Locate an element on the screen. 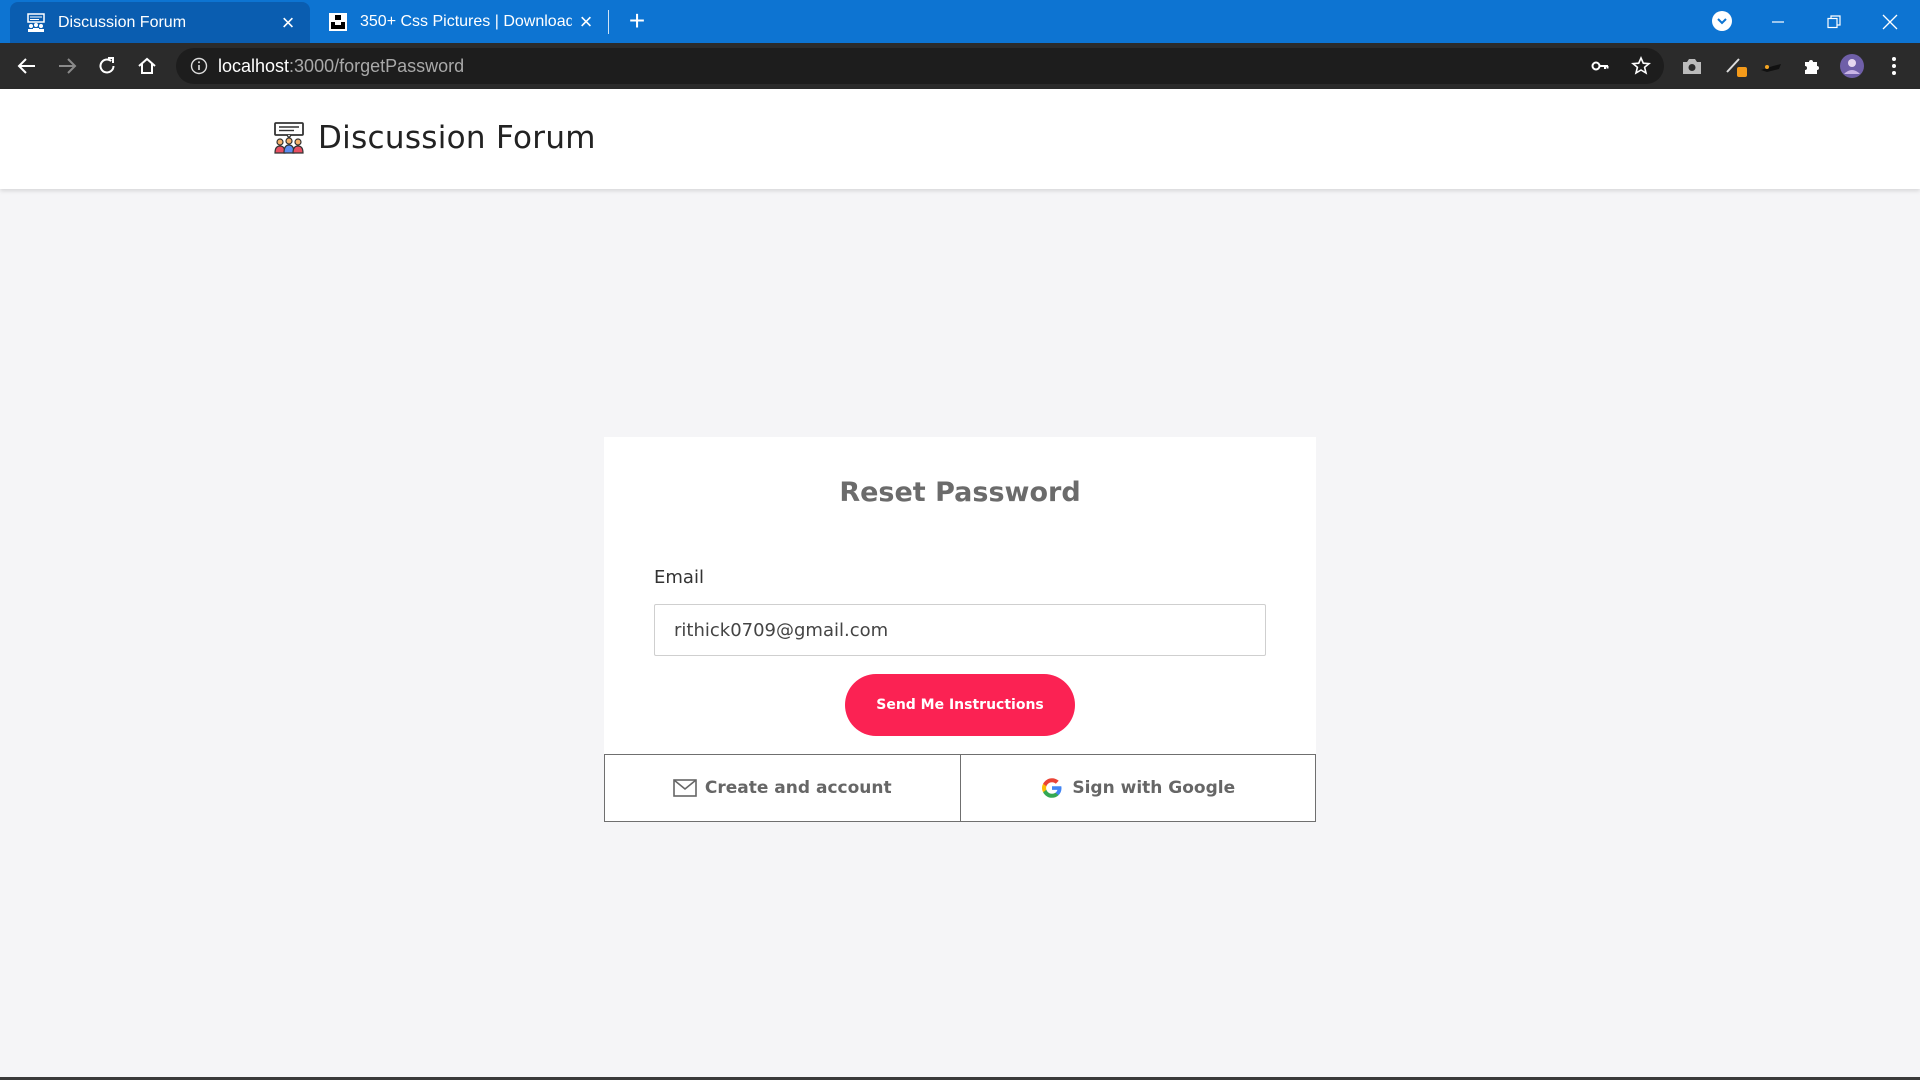 This screenshot has width=1920, height=1080. site-header: Discussion Forum is located at coordinates (960, 139).